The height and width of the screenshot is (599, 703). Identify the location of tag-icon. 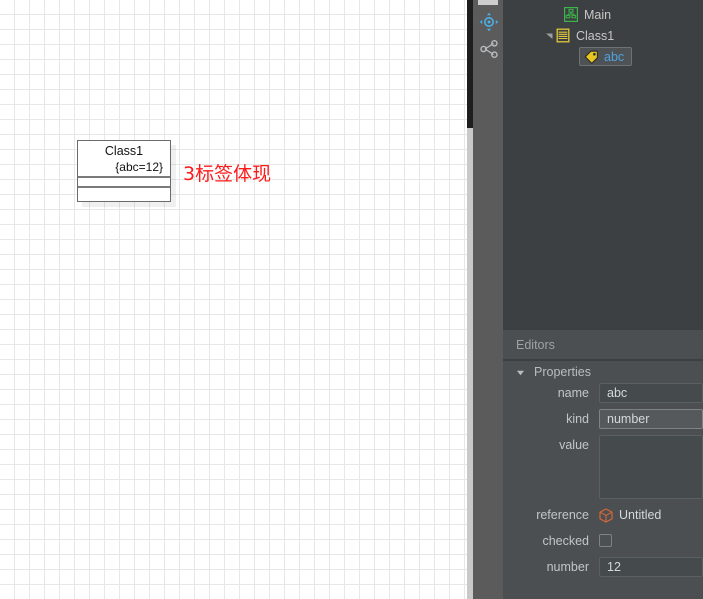
(591, 57).